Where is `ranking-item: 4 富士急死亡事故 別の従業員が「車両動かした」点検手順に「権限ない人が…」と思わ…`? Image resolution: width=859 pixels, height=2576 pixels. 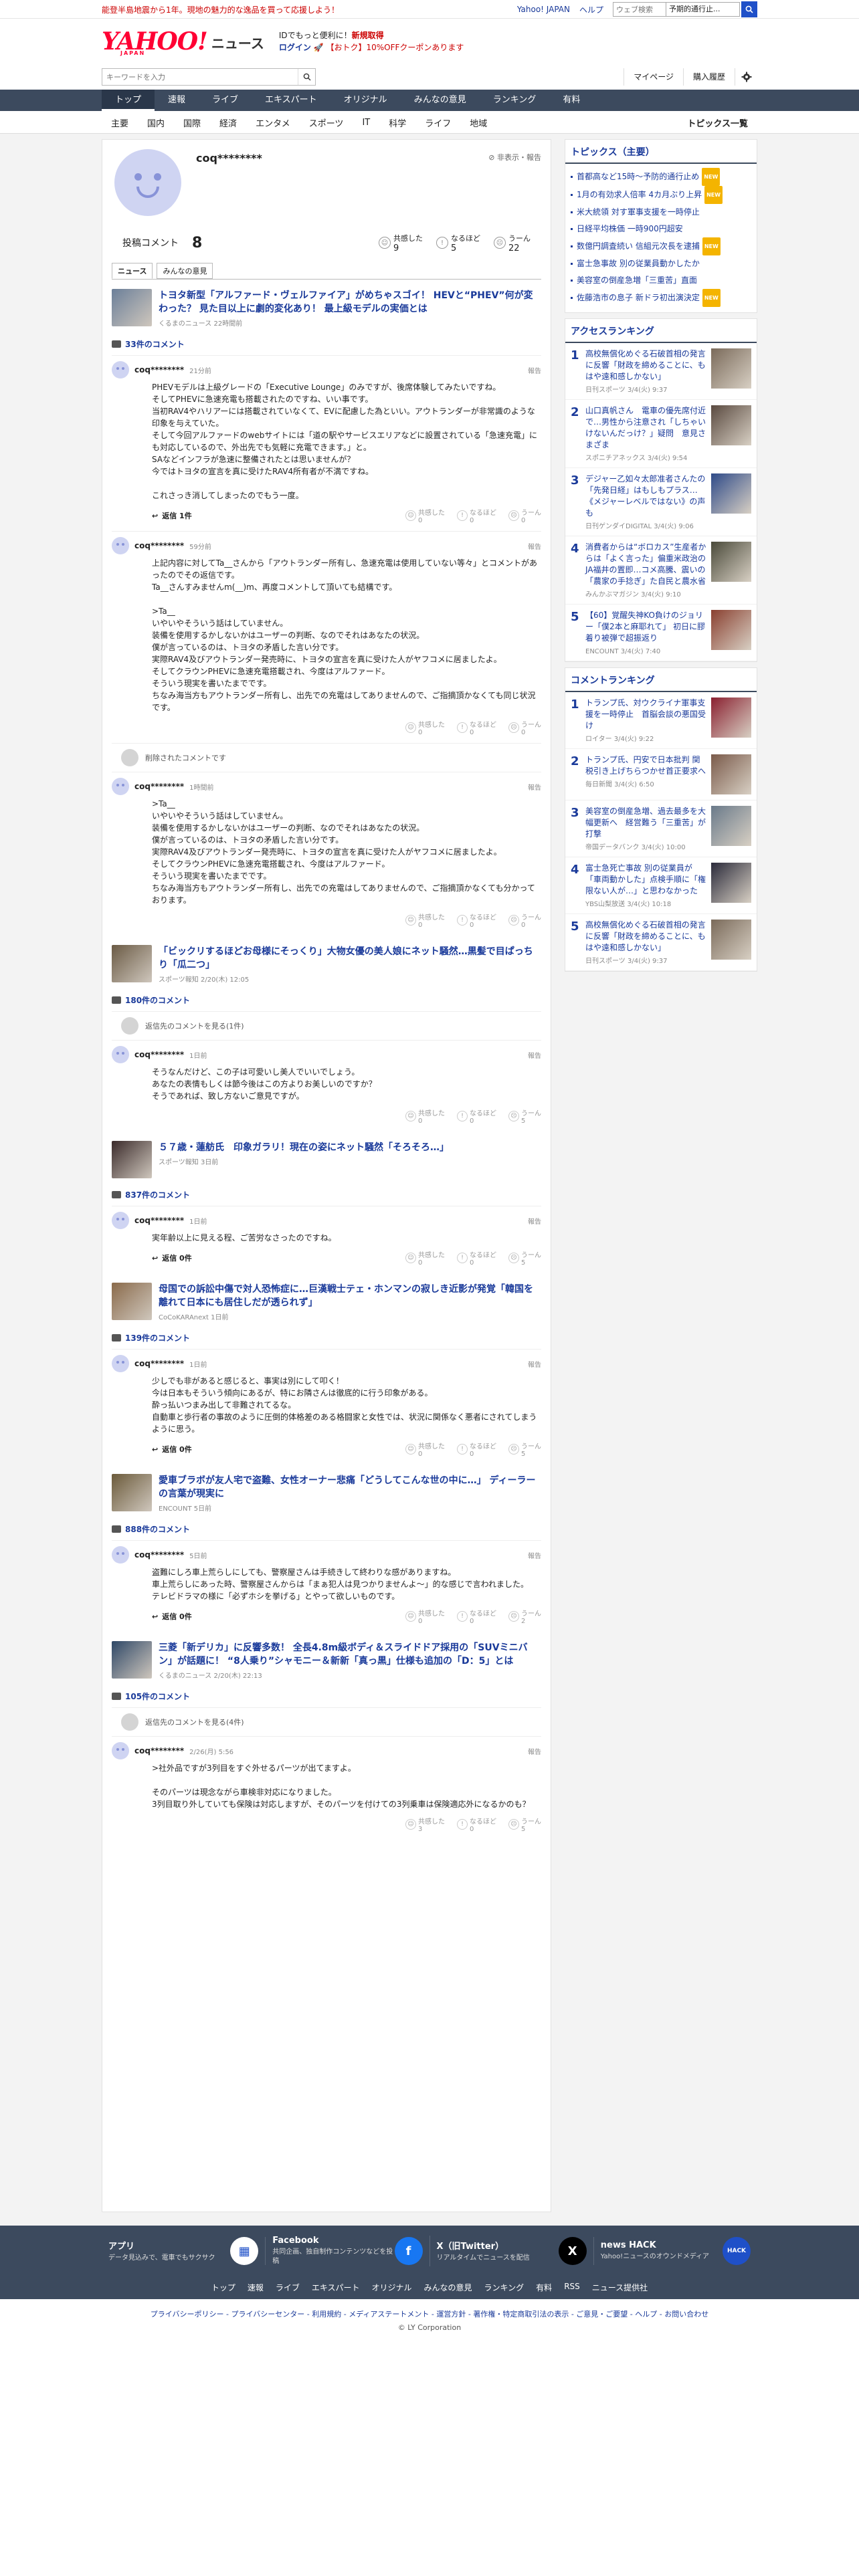
ranking-item: 4 富士急死亡事故 別の従業員が「車両動かした」点検手順に「権限ない人が…」と思わ… is located at coordinates (661, 885).